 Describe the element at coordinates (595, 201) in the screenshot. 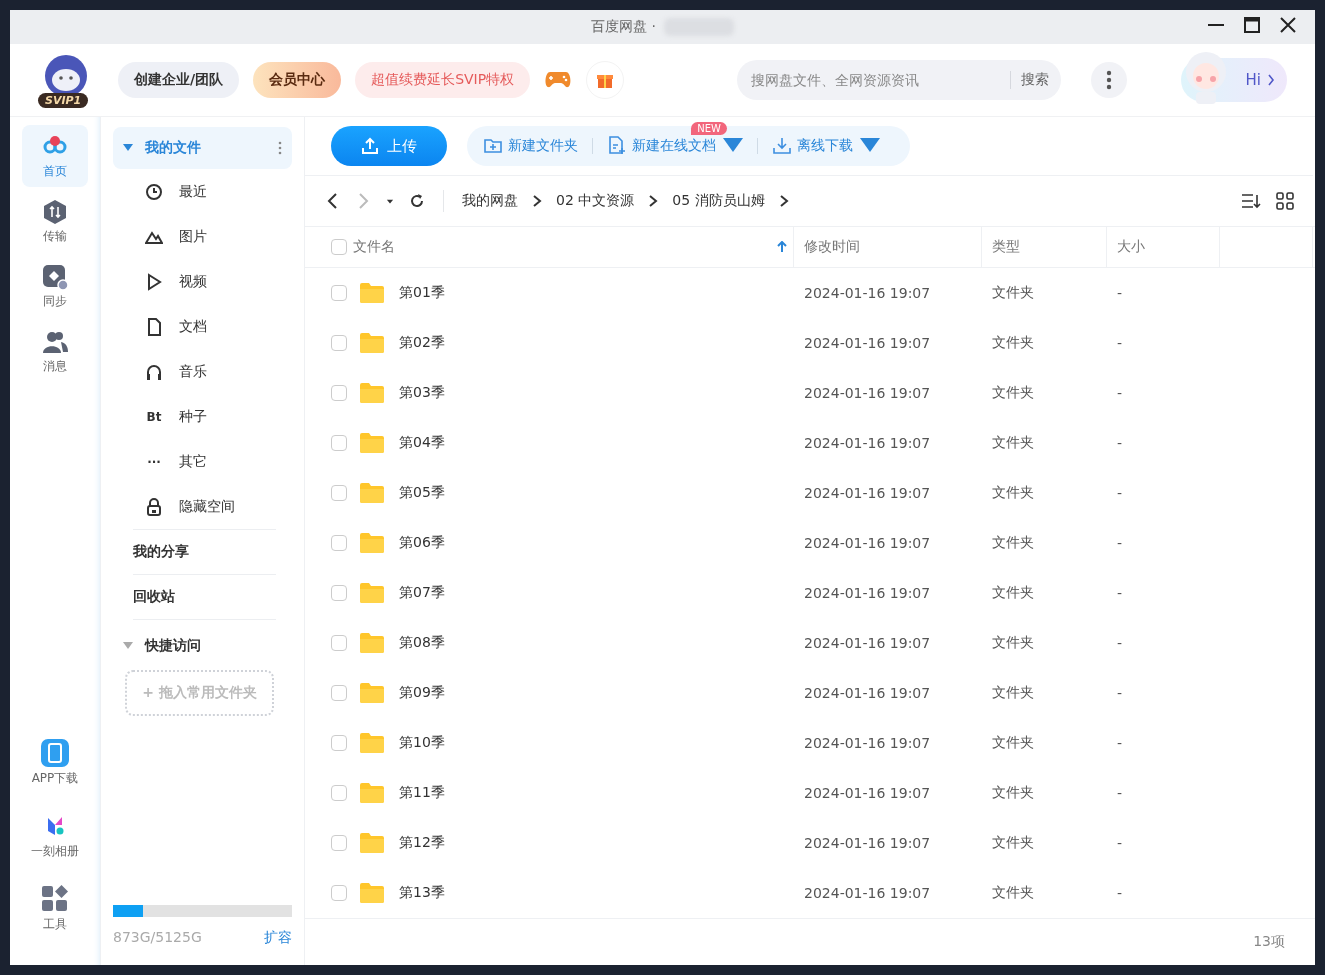

I see `breadcrumb-link: 02 中文资源` at that location.